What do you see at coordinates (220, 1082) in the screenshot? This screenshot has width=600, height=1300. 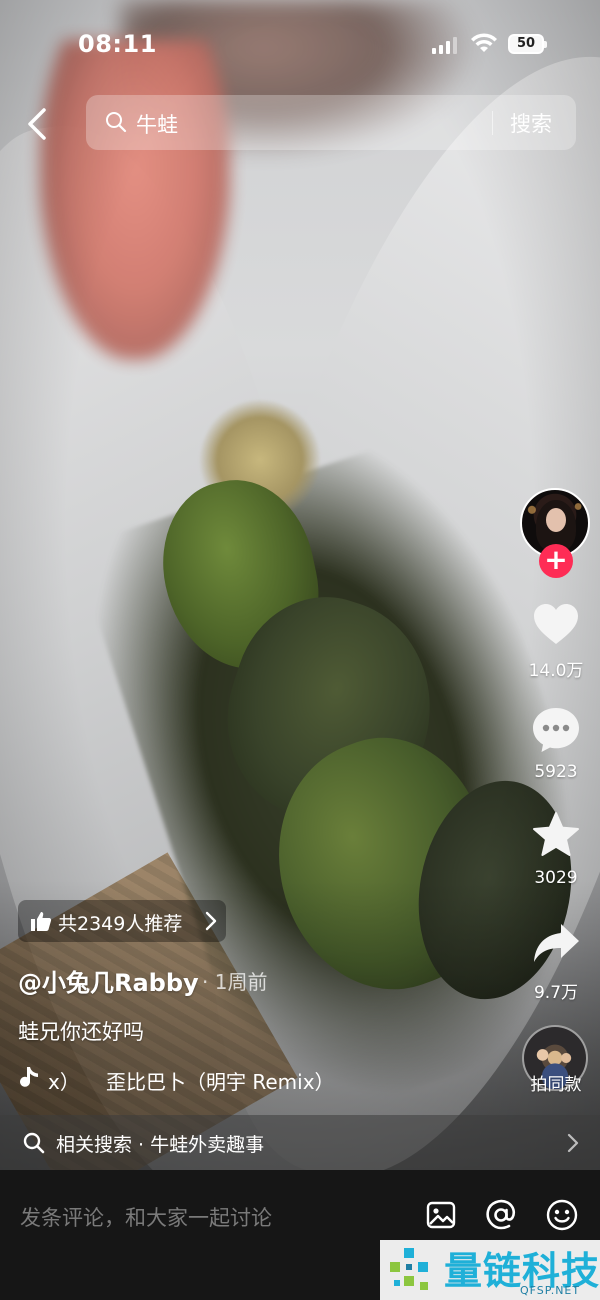 I see `music-title: 歪比巴卜（明宇 Remix）` at bounding box center [220, 1082].